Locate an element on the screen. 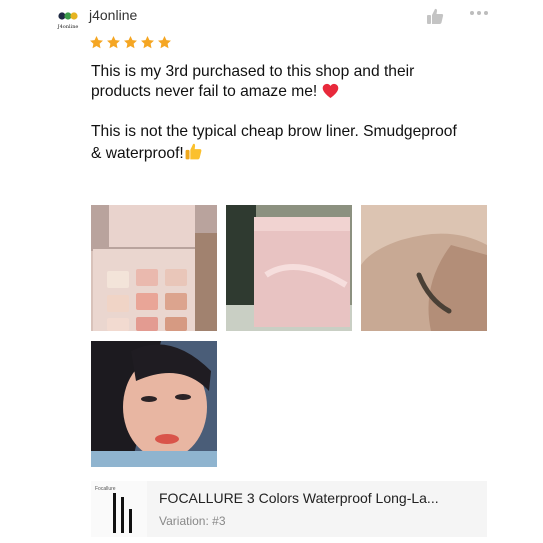 Image resolution: width=543 pixels, height=543 pixels. red-heart-emoji is located at coordinates (330, 91).